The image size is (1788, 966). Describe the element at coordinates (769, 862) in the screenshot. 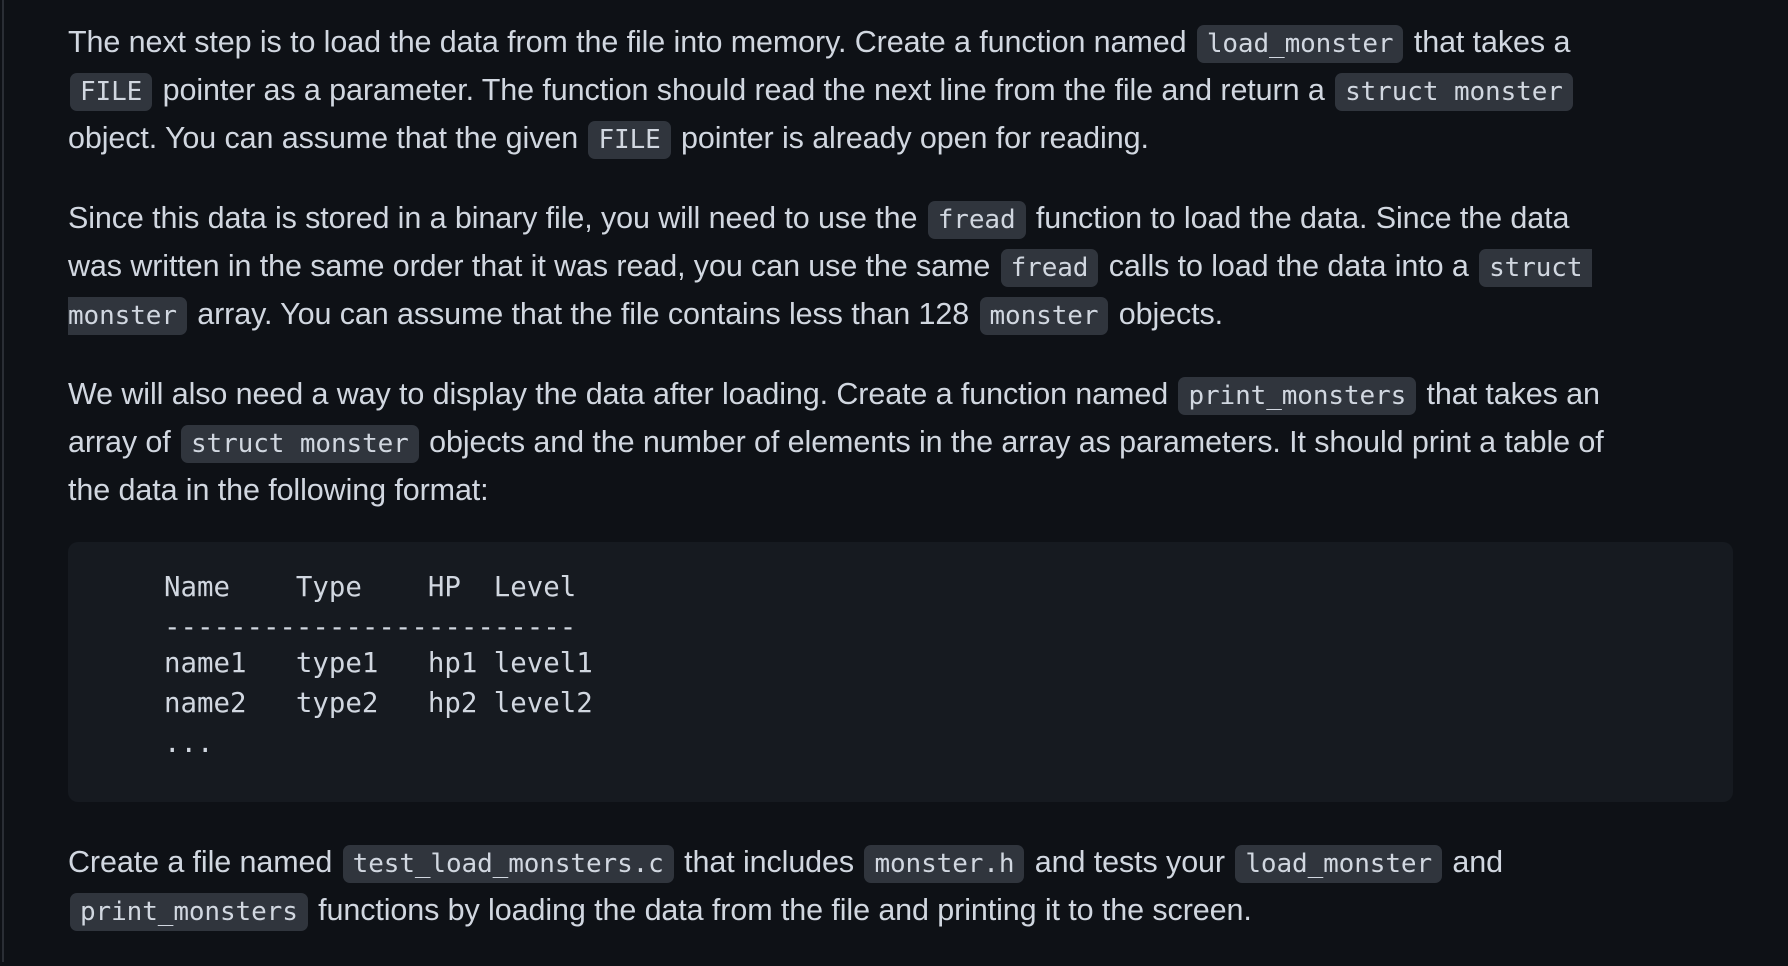

I see `text-run: that includes` at that location.